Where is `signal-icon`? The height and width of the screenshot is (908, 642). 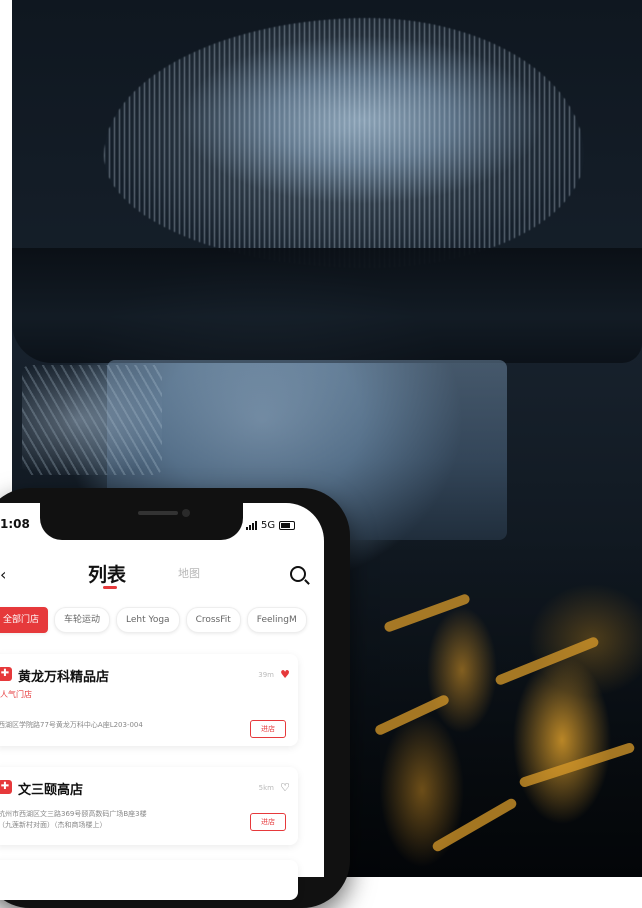 signal-icon is located at coordinates (251, 525).